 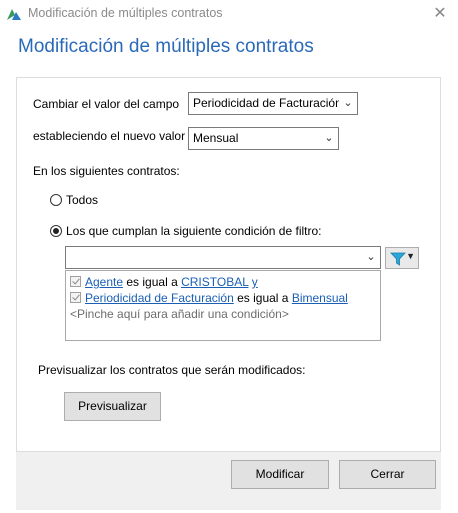 I want to click on condition-join-link: y, so click(x=255, y=282).